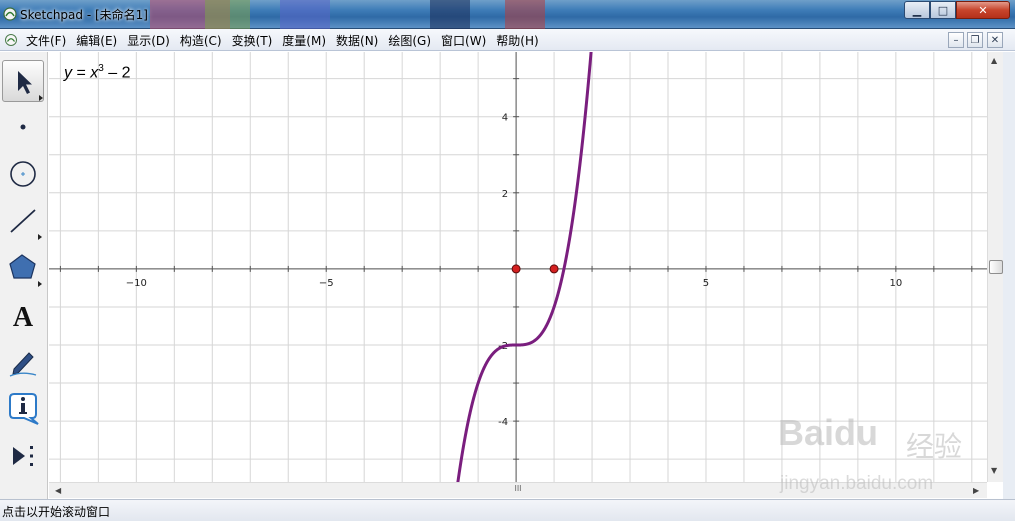 The width and height of the screenshot is (1015, 521). Describe the element at coordinates (10, 14) in the screenshot. I see `sketchpad-logo-icon` at that location.